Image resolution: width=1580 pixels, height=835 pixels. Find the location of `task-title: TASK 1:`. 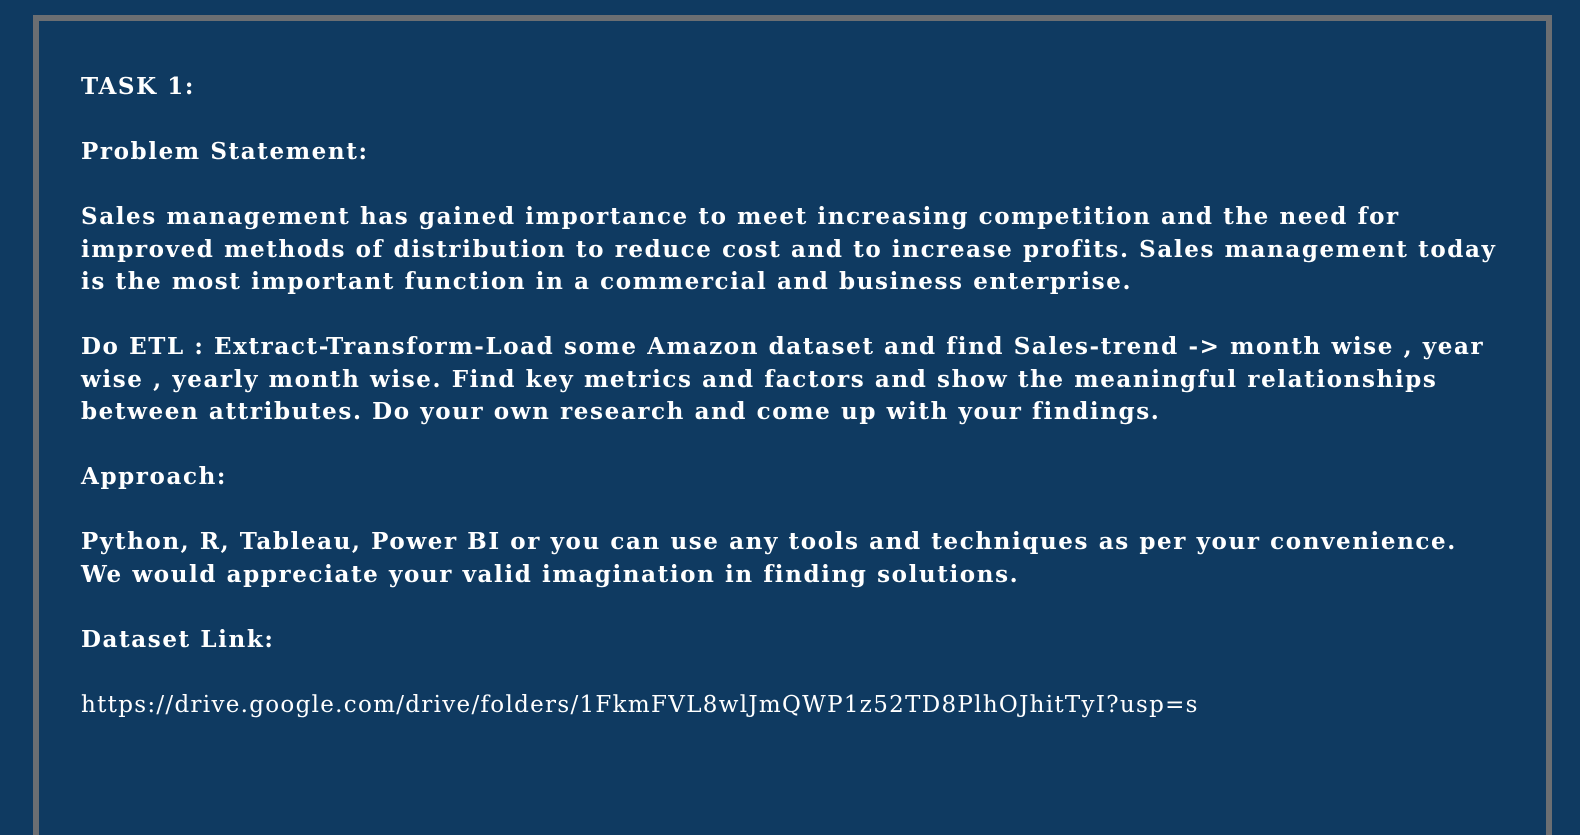

task-title: TASK 1: is located at coordinates (138, 86).